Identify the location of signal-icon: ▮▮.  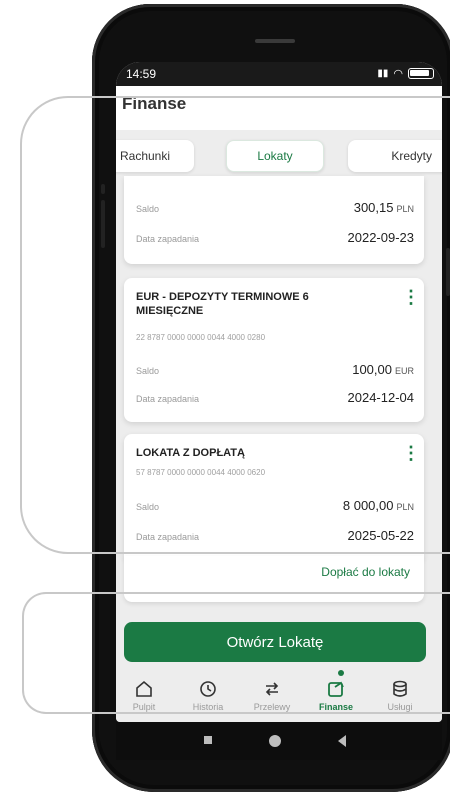
(383, 73).